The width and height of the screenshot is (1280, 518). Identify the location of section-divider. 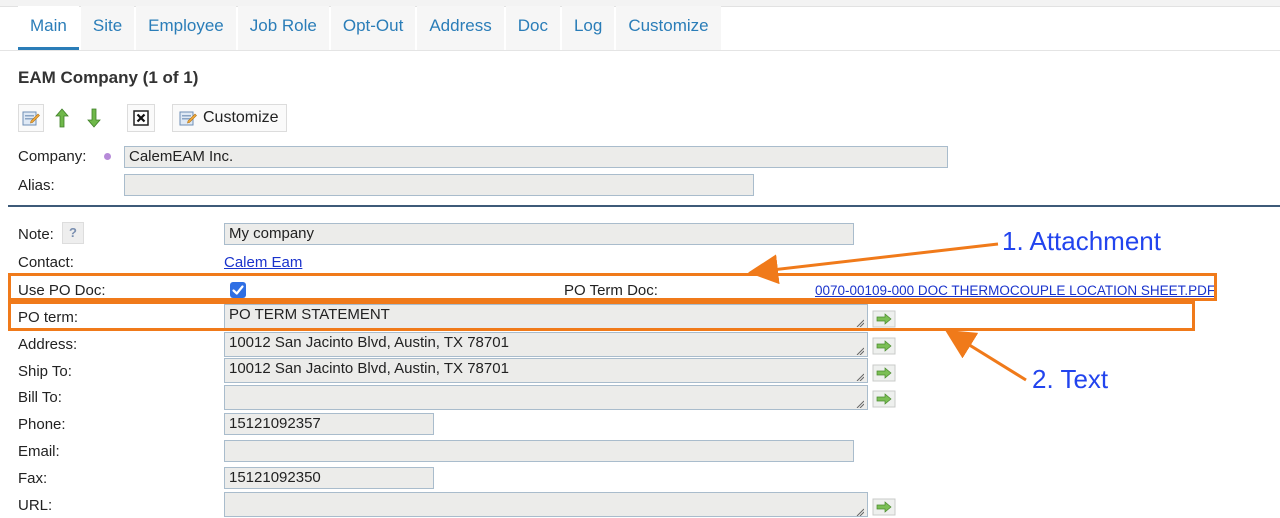
(644, 206).